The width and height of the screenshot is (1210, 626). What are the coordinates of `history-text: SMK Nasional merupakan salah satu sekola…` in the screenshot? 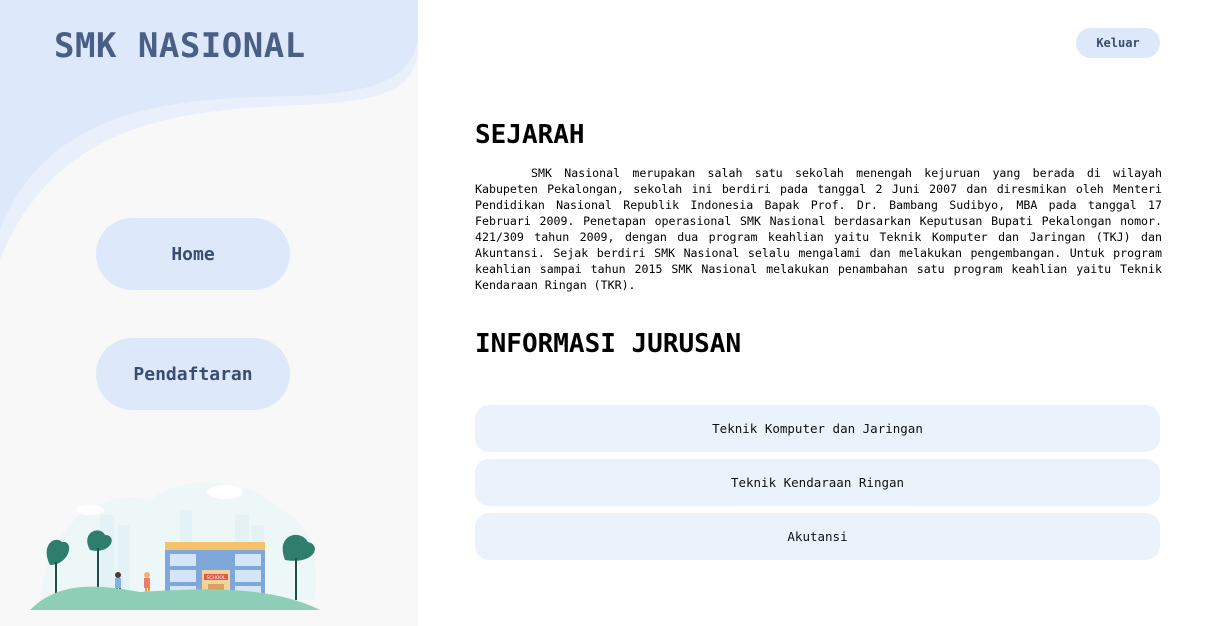 It's located at (818, 229).